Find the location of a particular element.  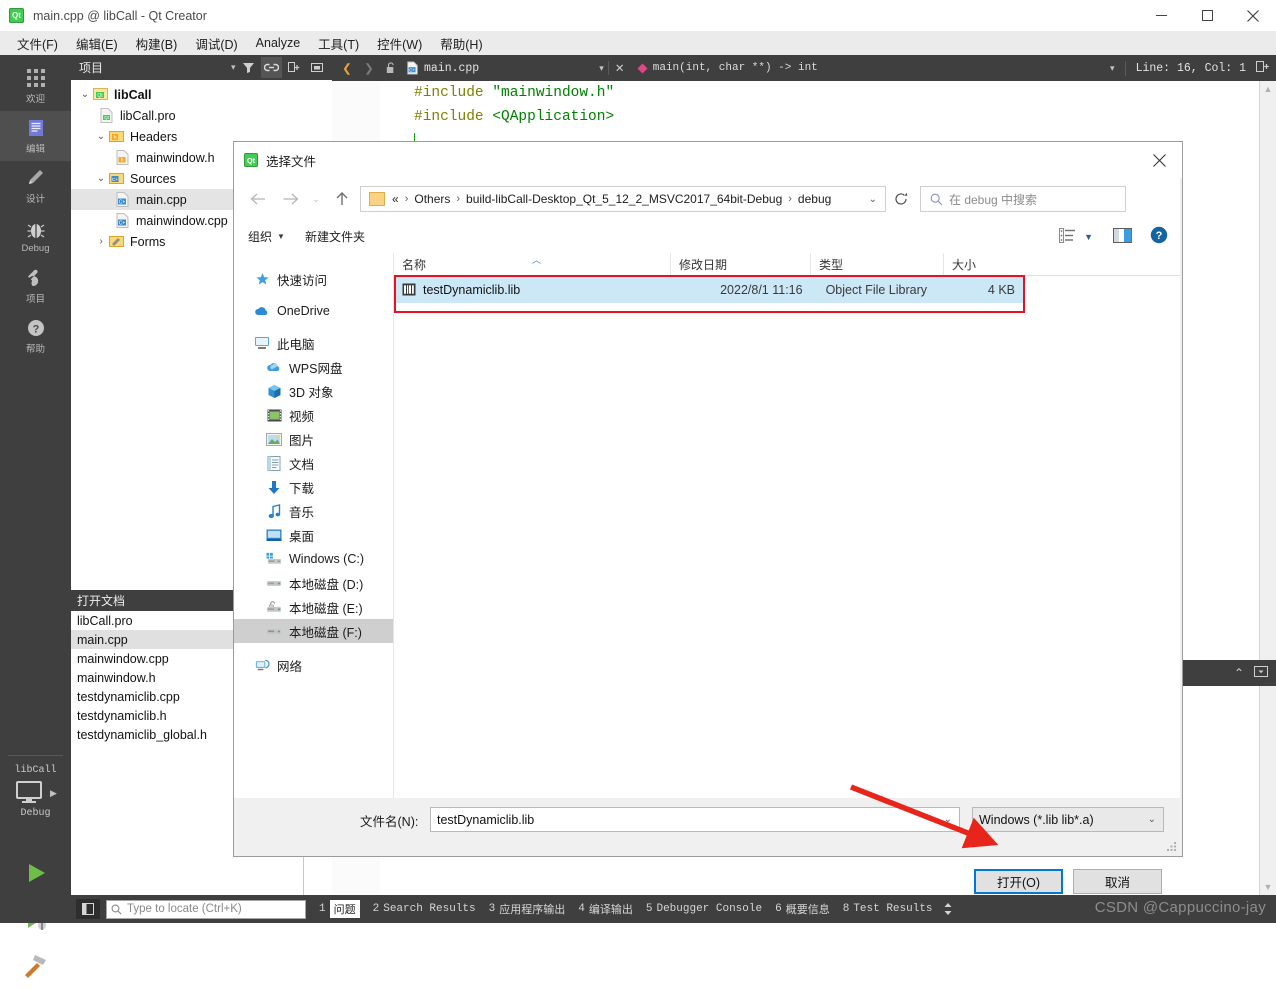

editor-file-combo: C+ main.cpp ▾ is located at coordinates (505, 68).